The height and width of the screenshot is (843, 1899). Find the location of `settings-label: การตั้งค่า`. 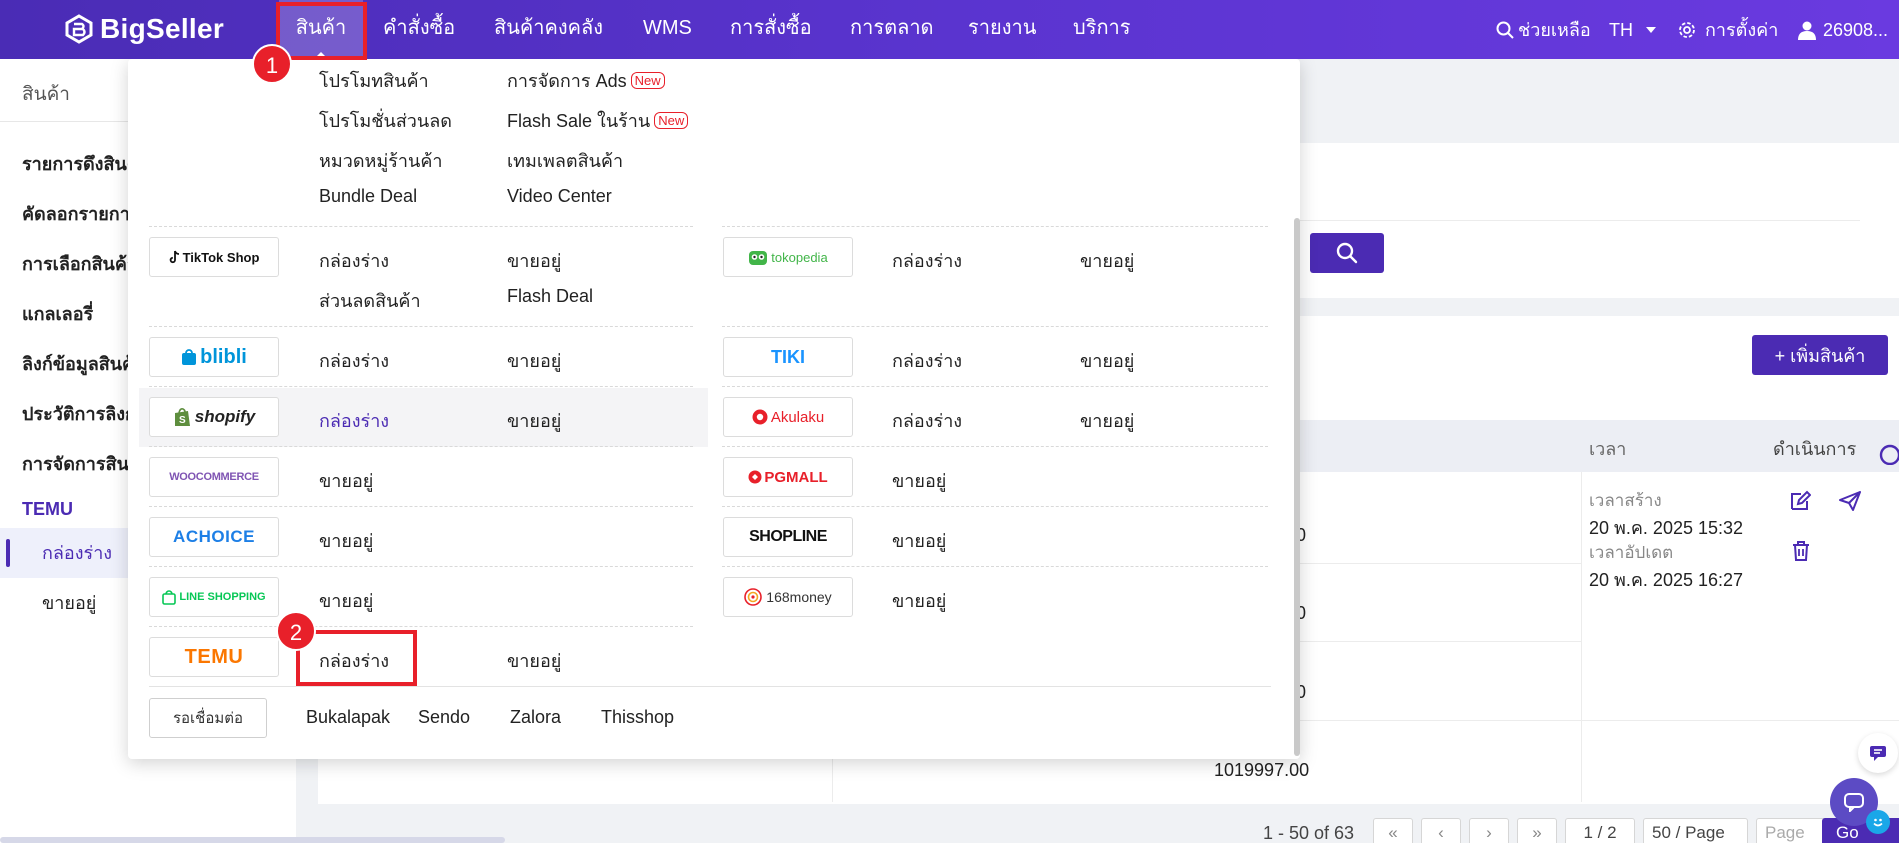

settings-label: การตั้งค่า is located at coordinates (1742, 29).